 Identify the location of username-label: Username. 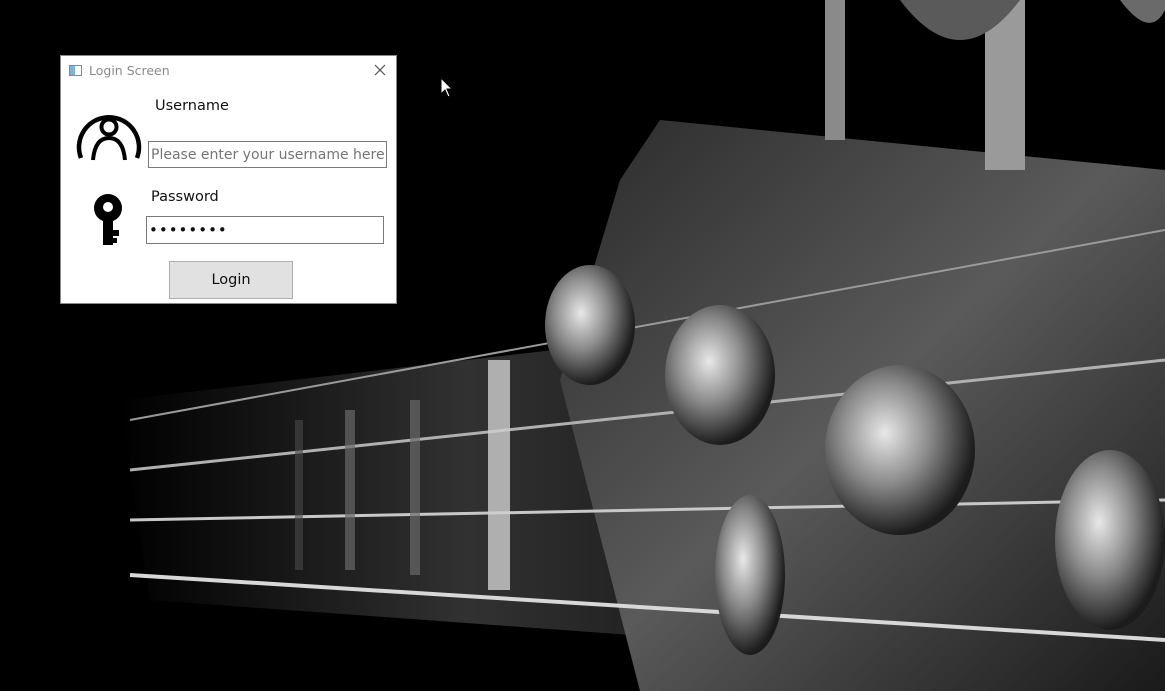
(192, 106).